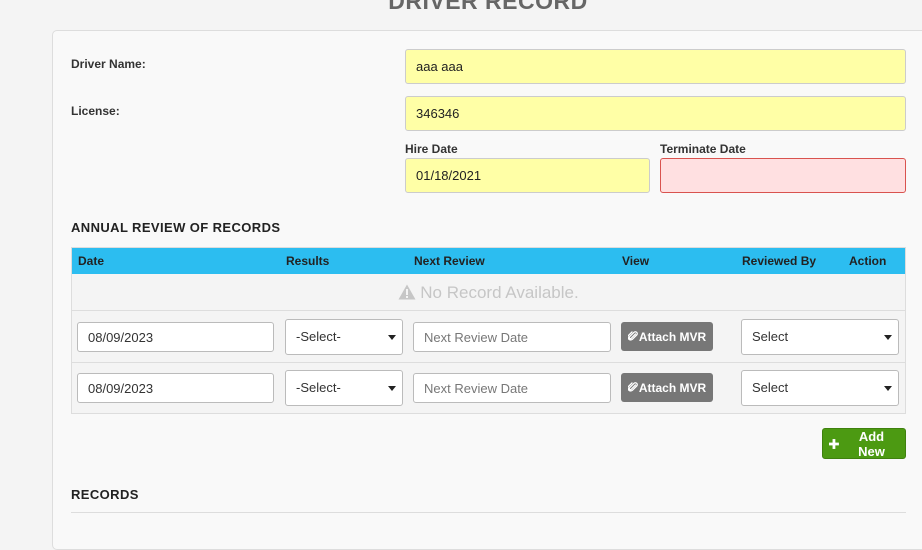 The width and height of the screenshot is (922, 550). What do you see at coordinates (527, 175) in the screenshot?
I see `hire-date-input` at bounding box center [527, 175].